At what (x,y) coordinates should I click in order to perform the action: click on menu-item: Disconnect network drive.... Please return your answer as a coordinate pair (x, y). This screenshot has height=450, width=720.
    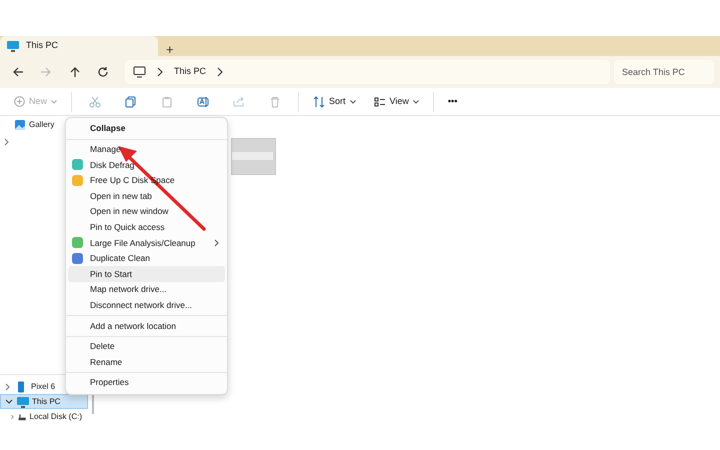
    Looking at the image, I should click on (146, 306).